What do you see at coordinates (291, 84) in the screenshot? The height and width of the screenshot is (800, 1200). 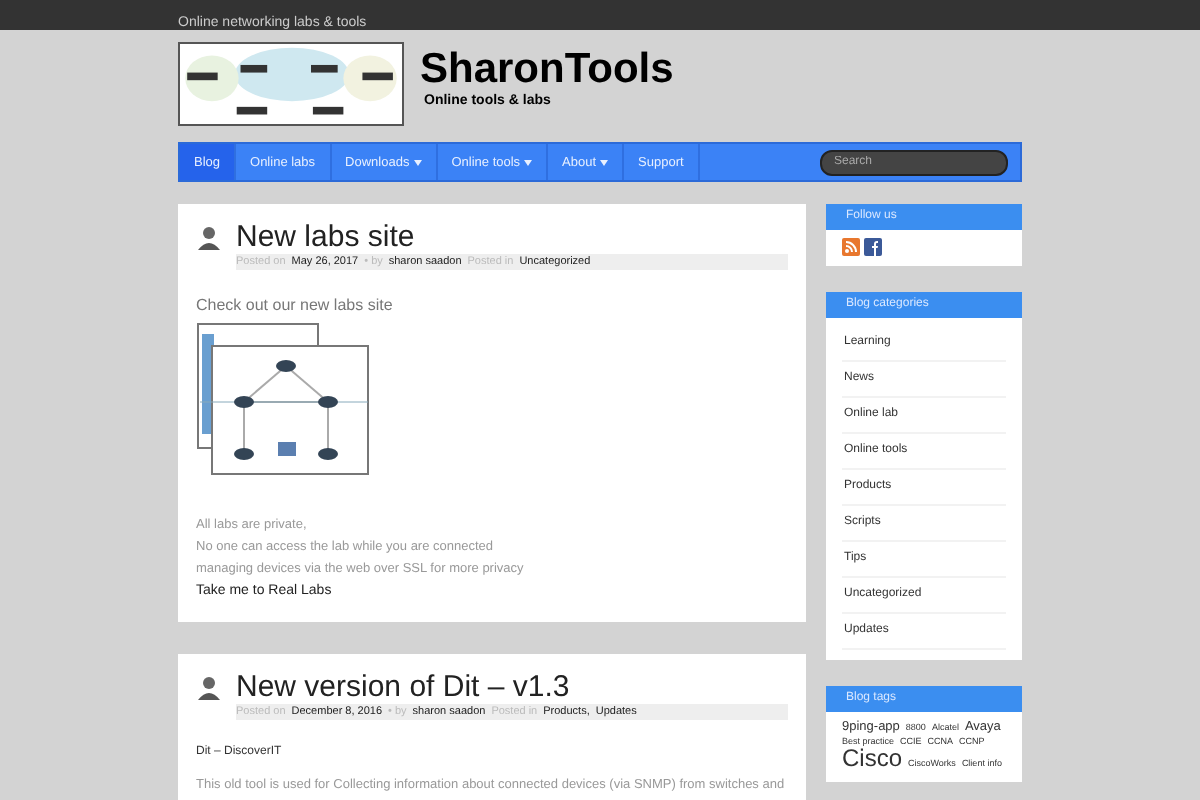 I see `network-logo-drawing` at bounding box center [291, 84].